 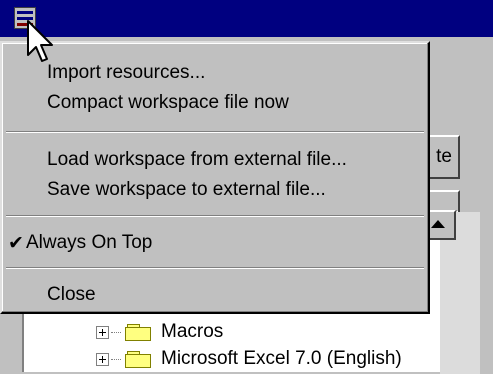 I want to click on menu-item-label: Always On Top, so click(x=89, y=242).